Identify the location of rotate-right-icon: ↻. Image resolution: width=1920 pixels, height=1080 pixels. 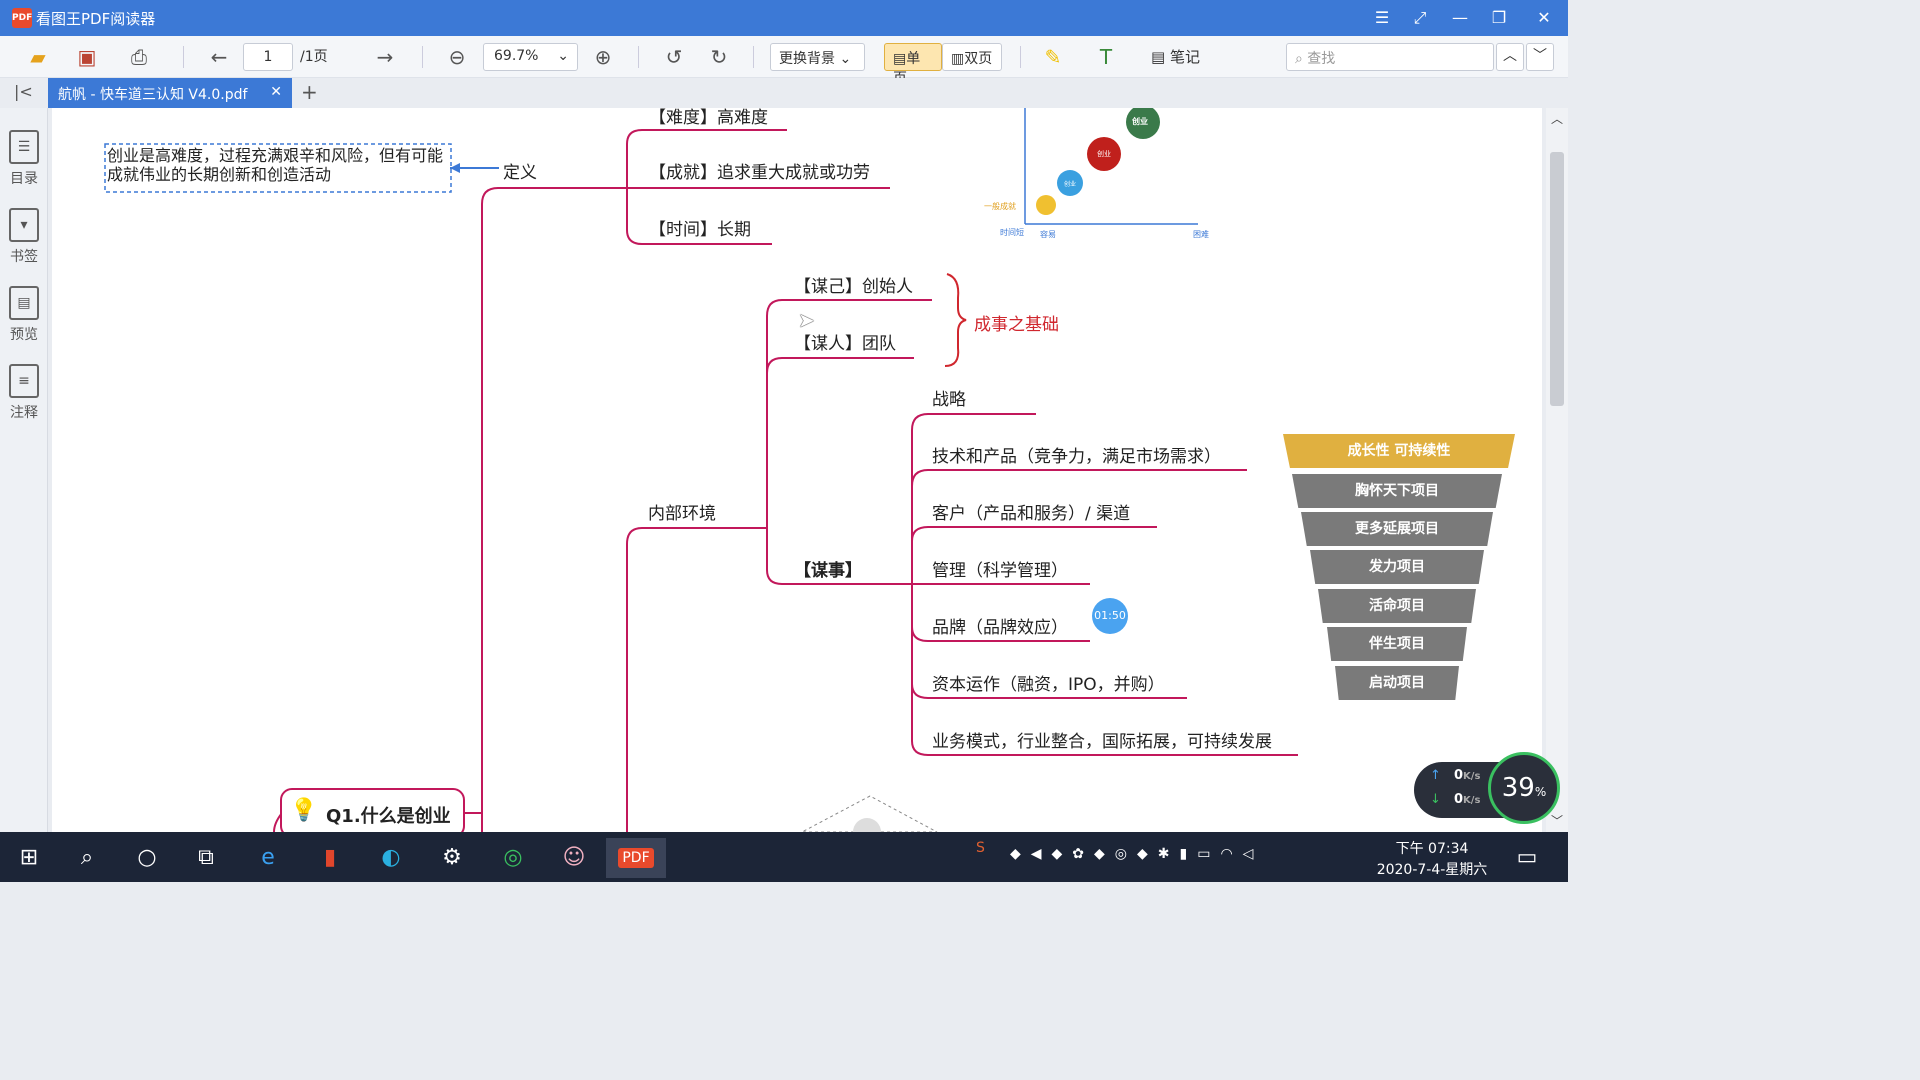
(719, 57).